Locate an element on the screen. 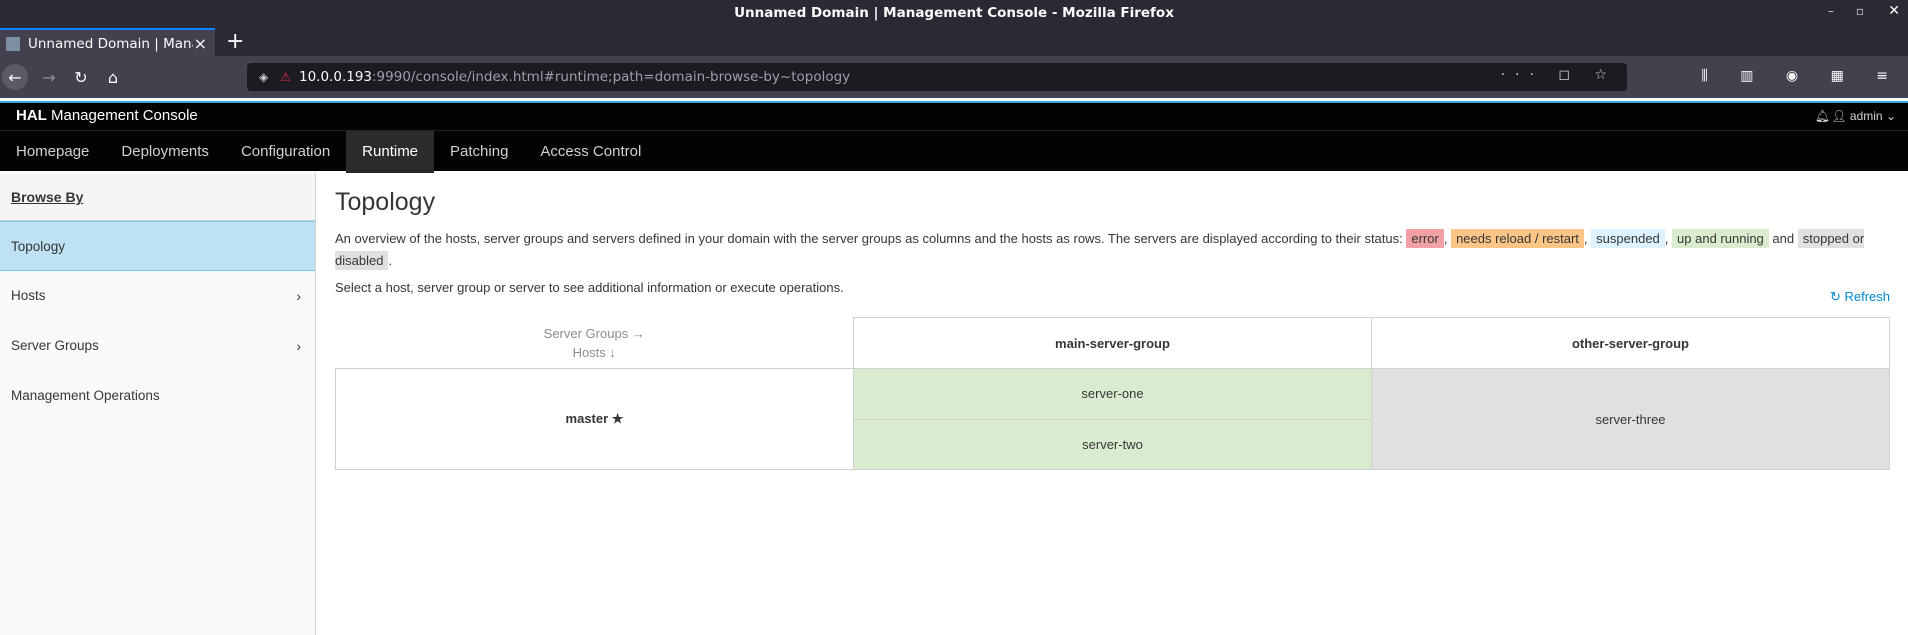 This screenshot has width=1908, height=635. server-cell-one: server-one is located at coordinates (1112, 394).